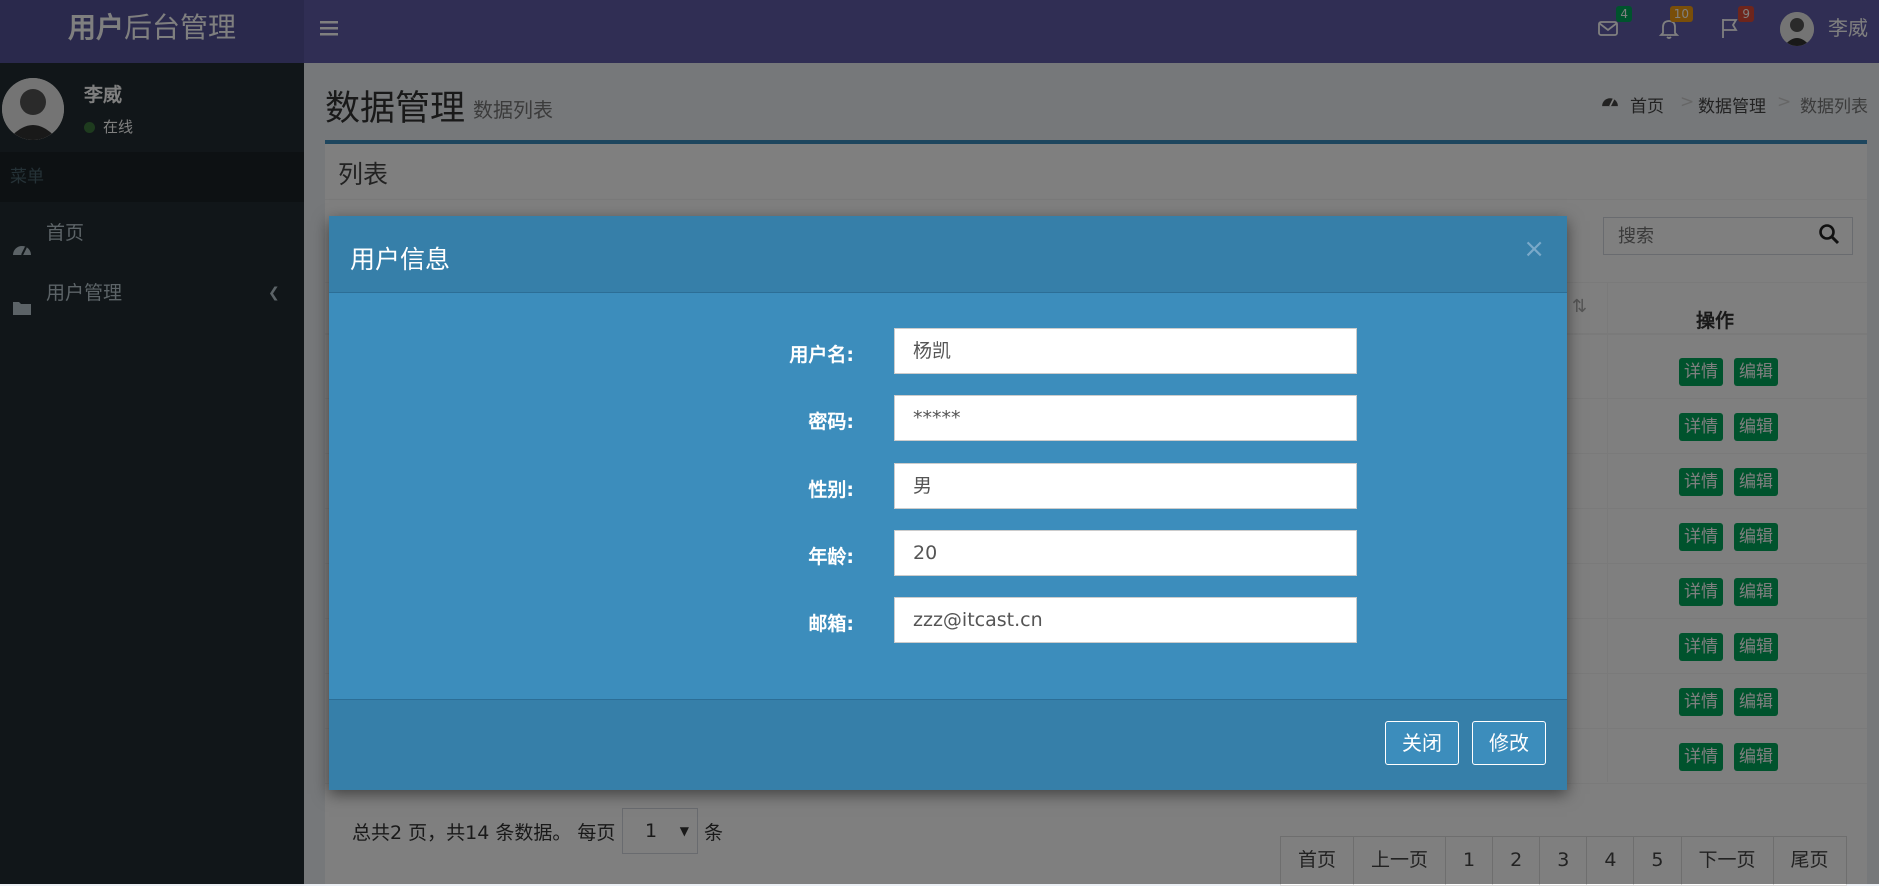  I want to click on password-field: *****, so click(1125, 418).